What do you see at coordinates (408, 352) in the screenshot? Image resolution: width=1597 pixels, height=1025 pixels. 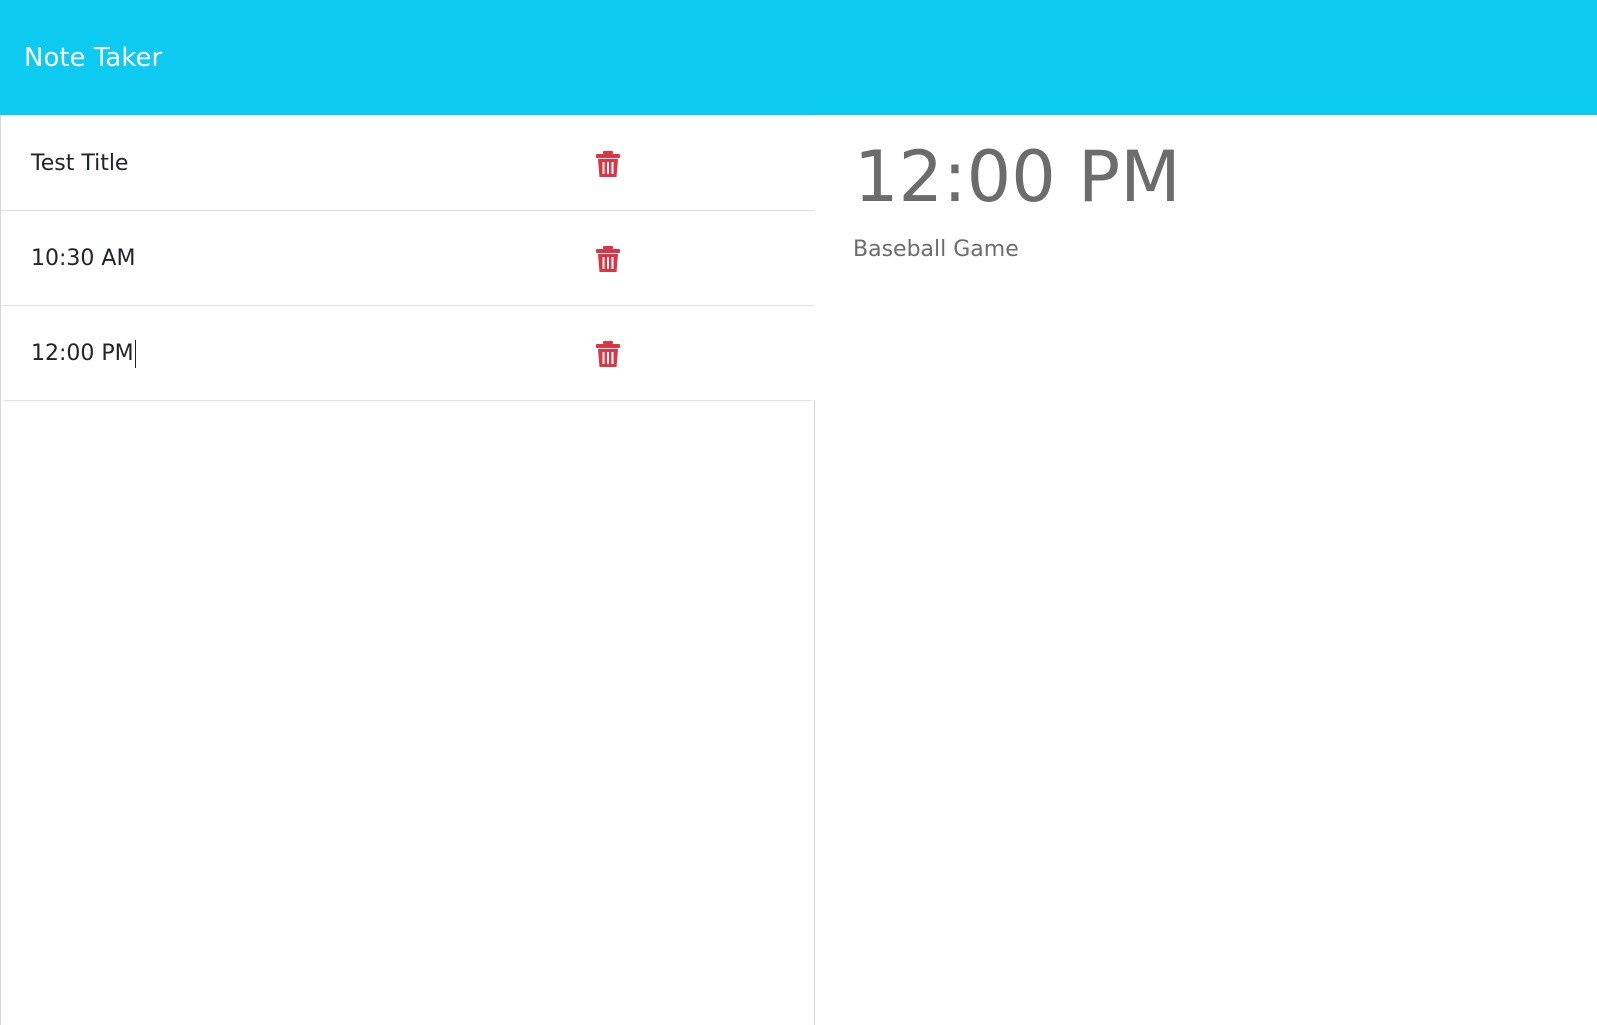 I see `note-list-item-active: 12:00 PM` at bounding box center [408, 352].